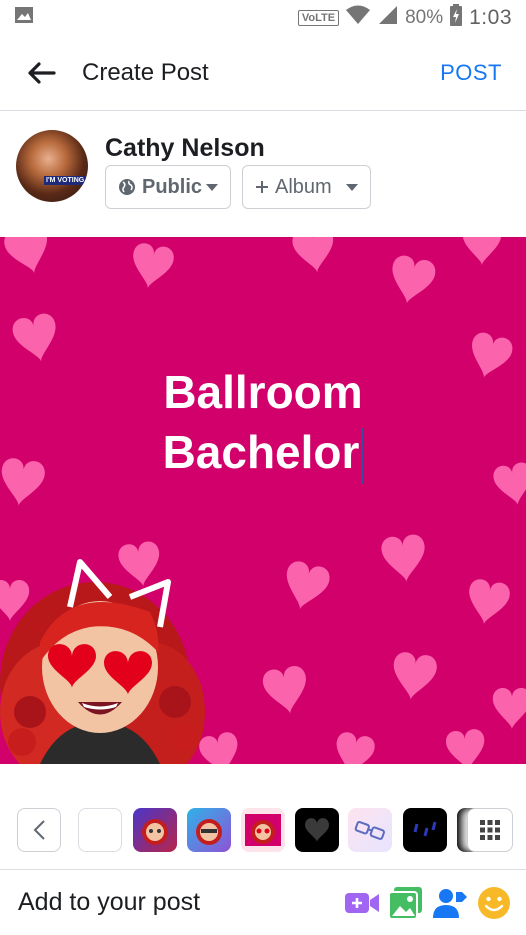 The width and height of the screenshot is (526, 935). I want to click on chevron-left-icon, so click(39, 830).